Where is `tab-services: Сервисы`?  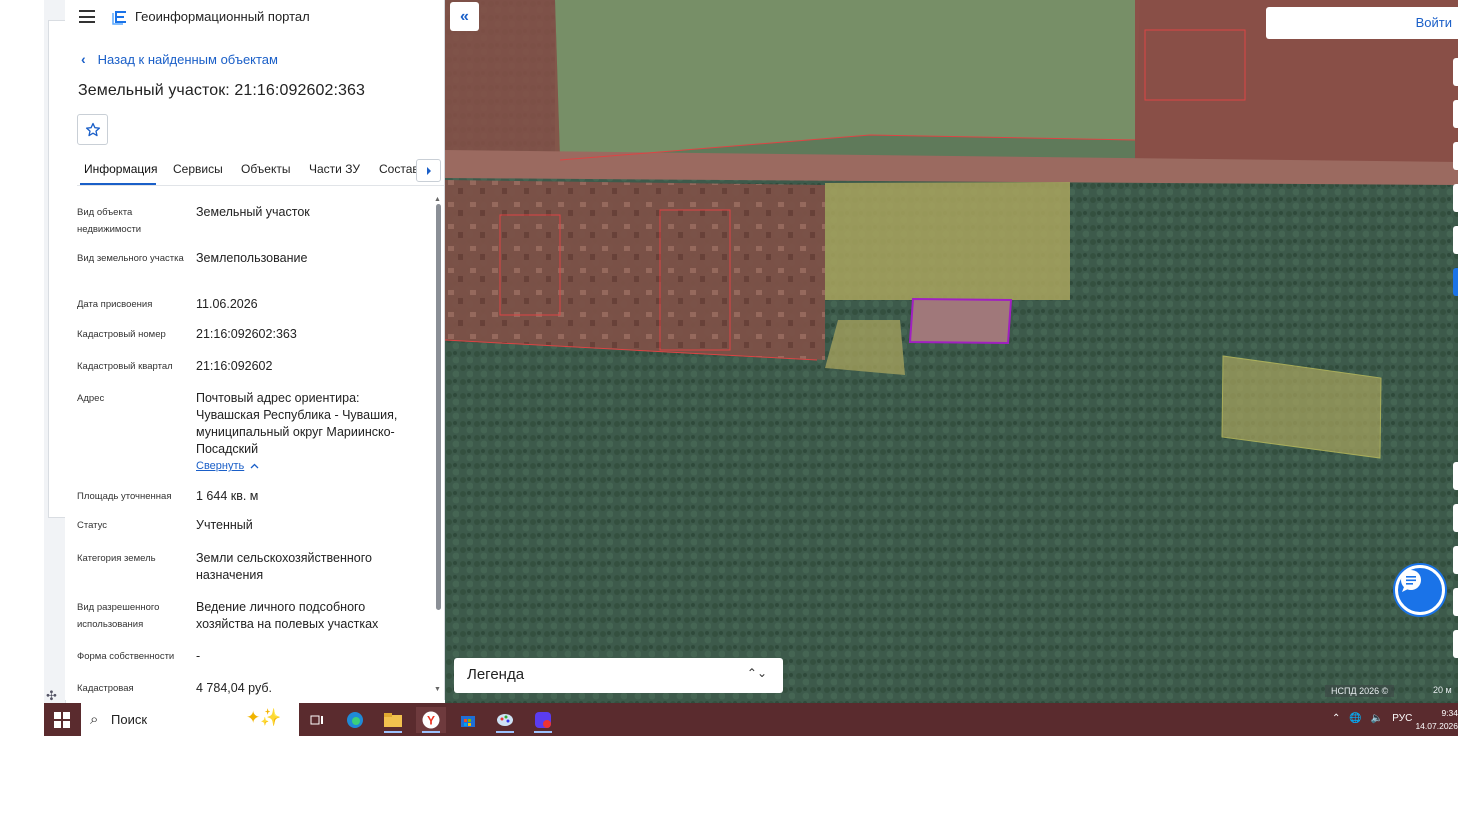
tab-services: Сервисы is located at coordinates (198, 169).